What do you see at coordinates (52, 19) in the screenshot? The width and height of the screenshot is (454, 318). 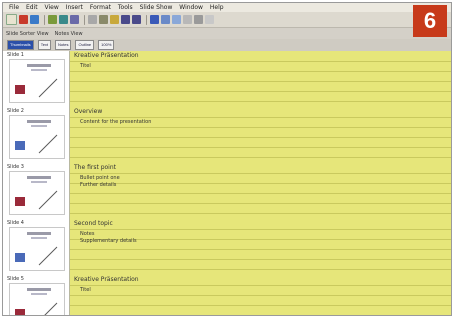 I see `print-icon` at bounding box center [52, 19].